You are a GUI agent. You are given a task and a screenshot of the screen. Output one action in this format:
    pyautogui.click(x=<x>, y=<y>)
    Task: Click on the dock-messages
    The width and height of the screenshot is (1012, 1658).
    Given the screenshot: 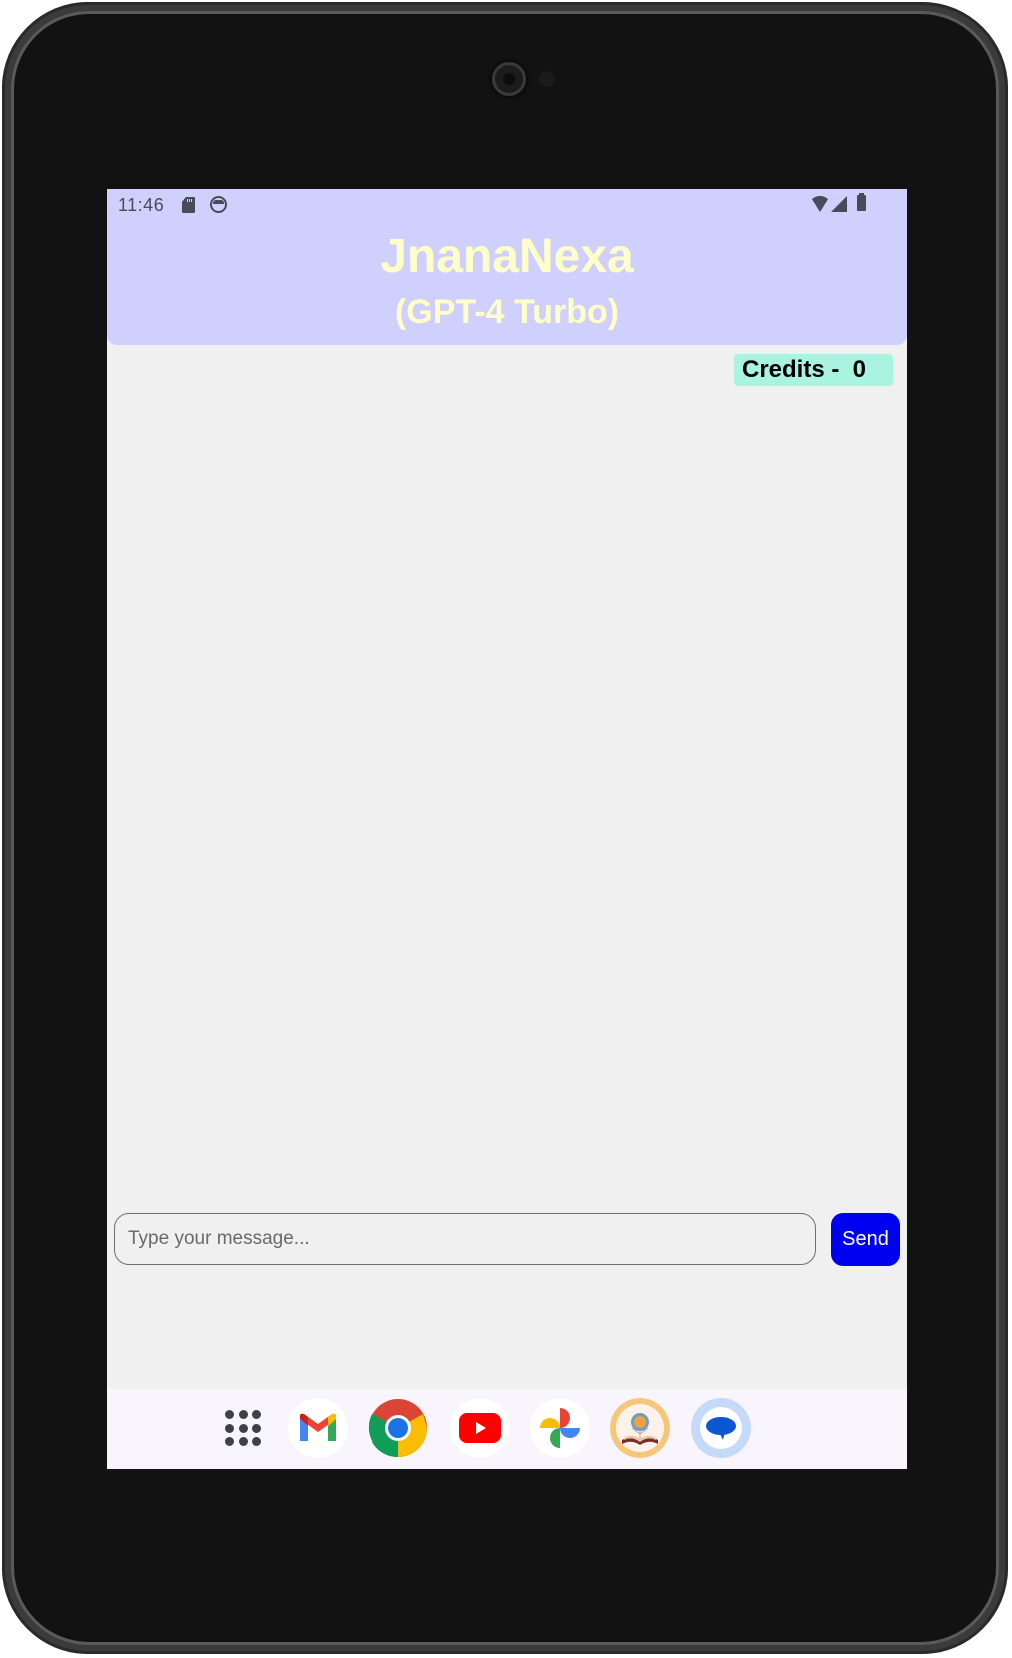 What is the action you would take?
    pyautogui.click(x=721, y=1428)
    